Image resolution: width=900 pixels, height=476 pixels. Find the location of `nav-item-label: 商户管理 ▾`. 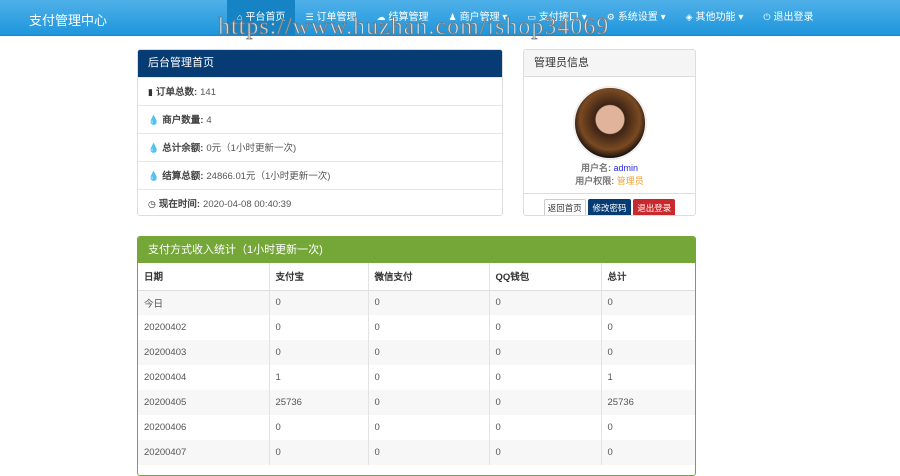

nav-item-label: 商户管理 ▾ is located at coordinates (483, 17).